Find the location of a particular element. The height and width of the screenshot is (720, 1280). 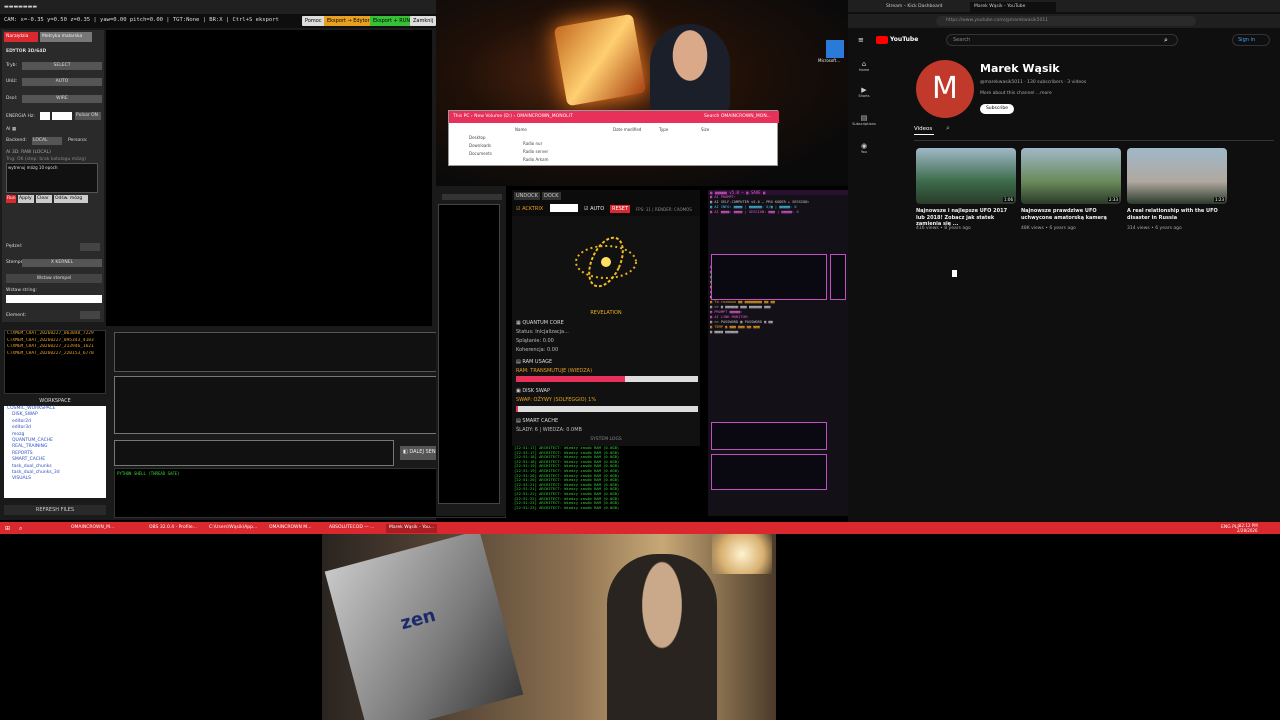

youtube-logo-icon is located at coordinates (882, 40).